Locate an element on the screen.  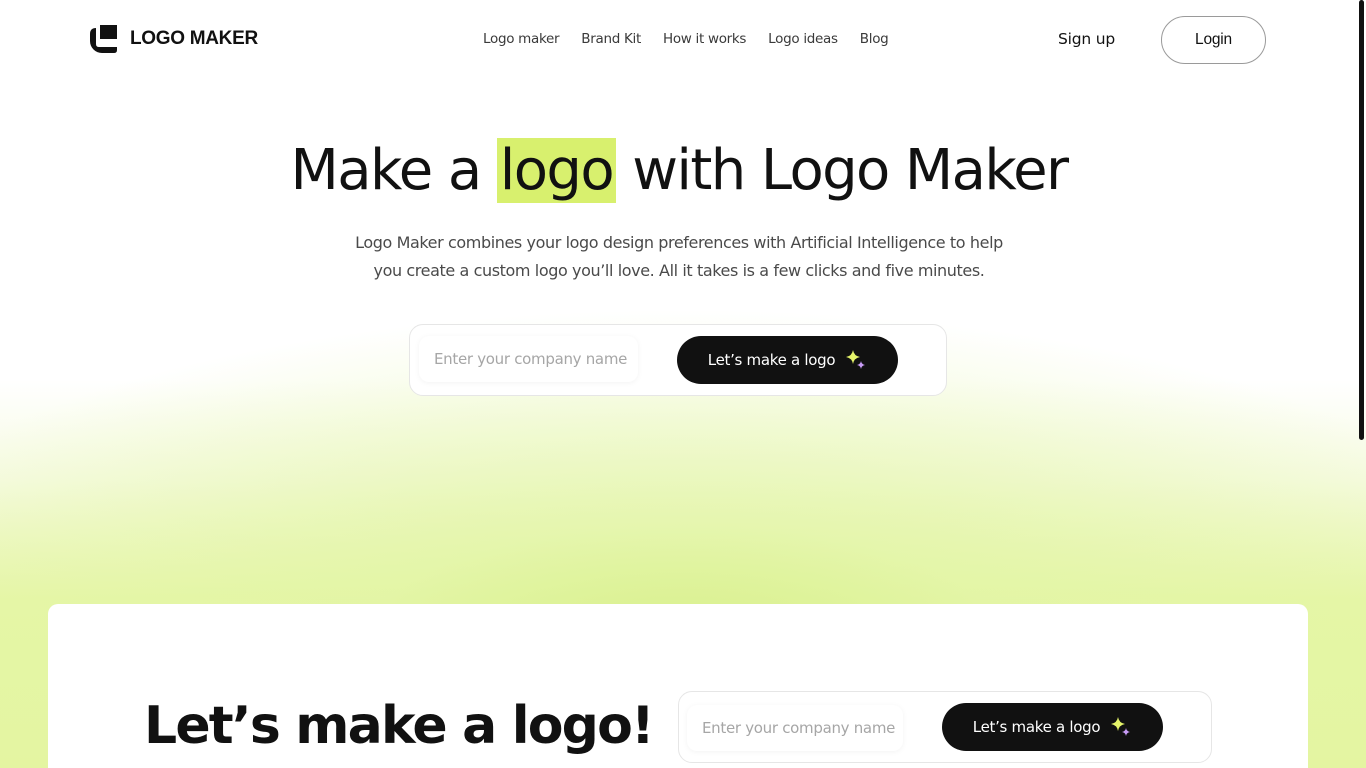
nav-item-logo-maker: Logo maker is located at coordinates (521, 39).